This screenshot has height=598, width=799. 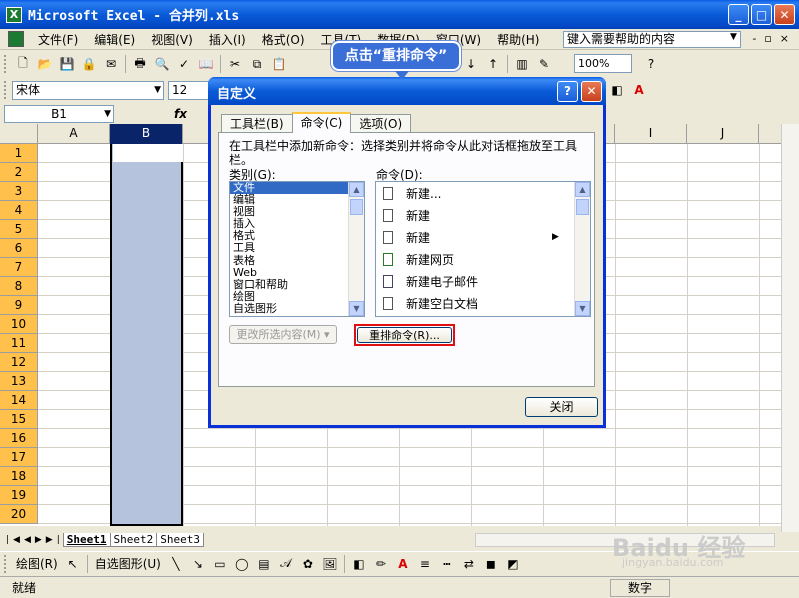 What do you see at coordinates (330, 564) in the screenshot?
I see `picture-icon: 🖼` at bounding box center [330, 564].